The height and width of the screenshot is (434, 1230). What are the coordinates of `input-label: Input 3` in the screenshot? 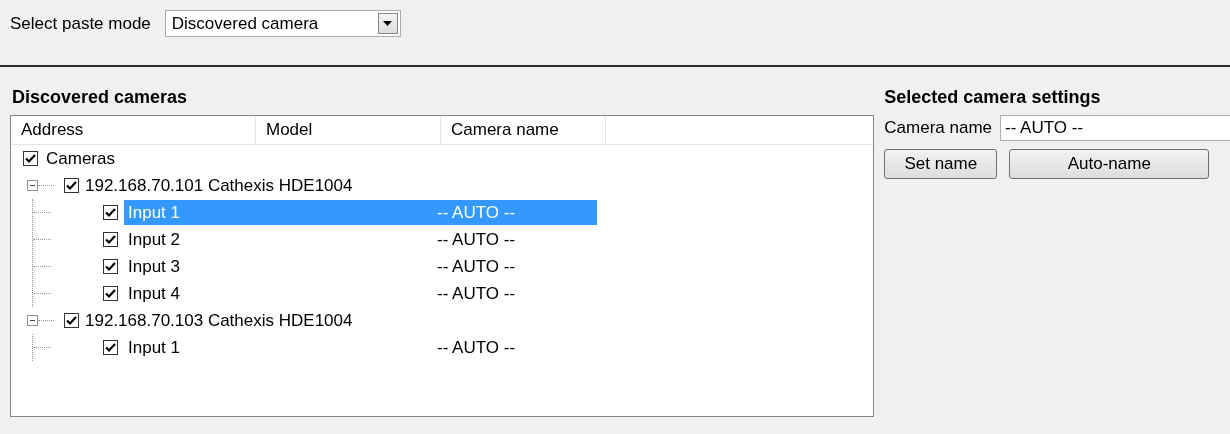 It's located at (154, 266).